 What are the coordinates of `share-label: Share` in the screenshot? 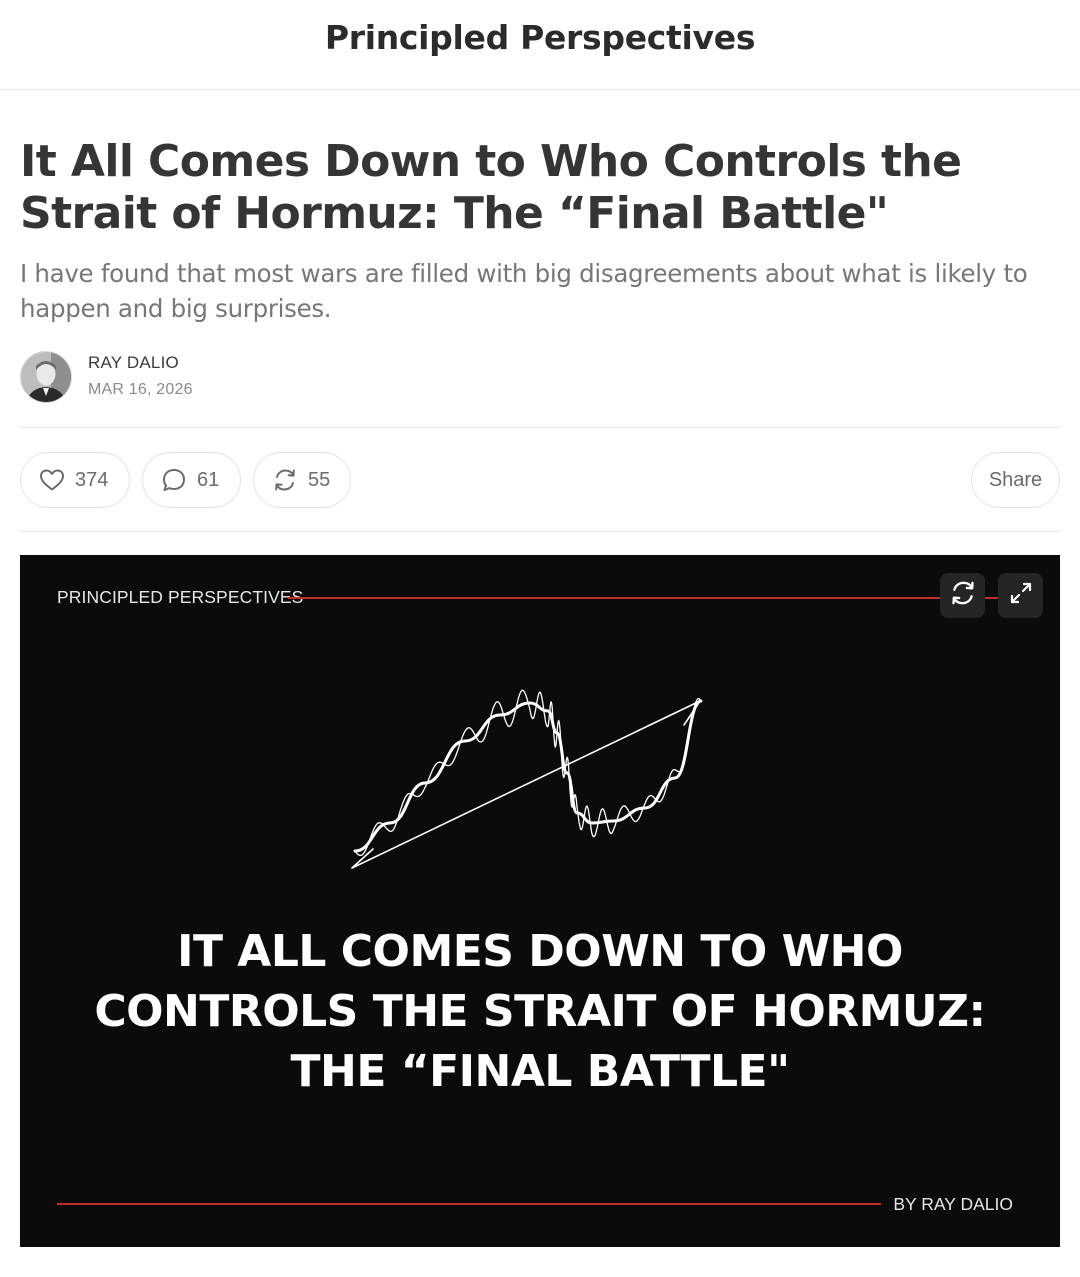 It's located at (1015, 479).